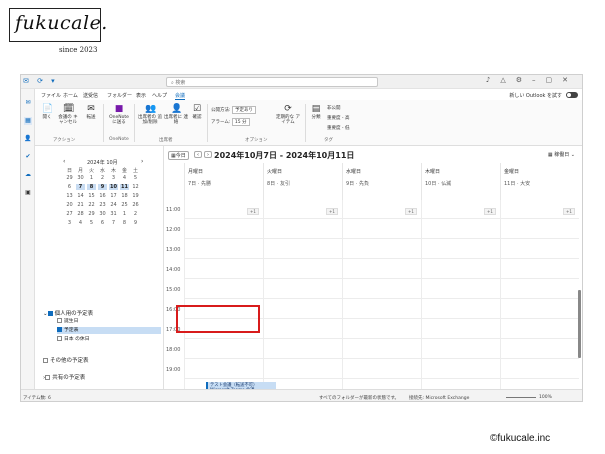  I want to click on cancel-meeting-button: 🗓 会議の キャンセル, so click(68, 114).